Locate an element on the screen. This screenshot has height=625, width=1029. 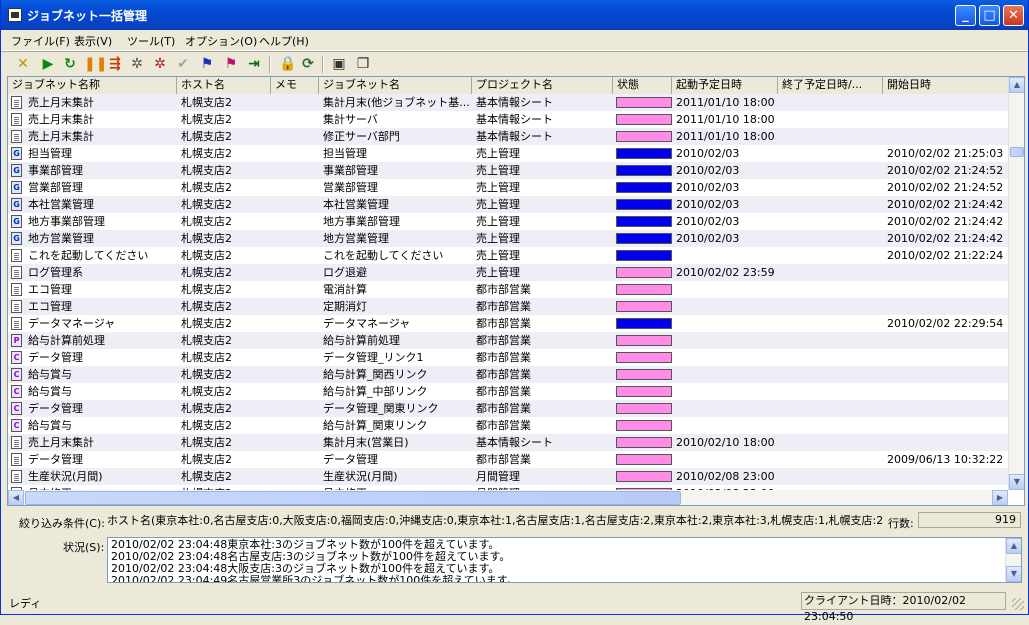
export-icon: ⇥ is located at coordinates (254, 64).